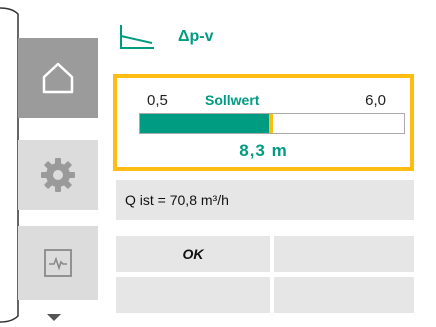 This screenshot has height=327, width=436. Describe the element at coordinates (137, 37) in the screenshot. I see `control-curve-icon` at that location.